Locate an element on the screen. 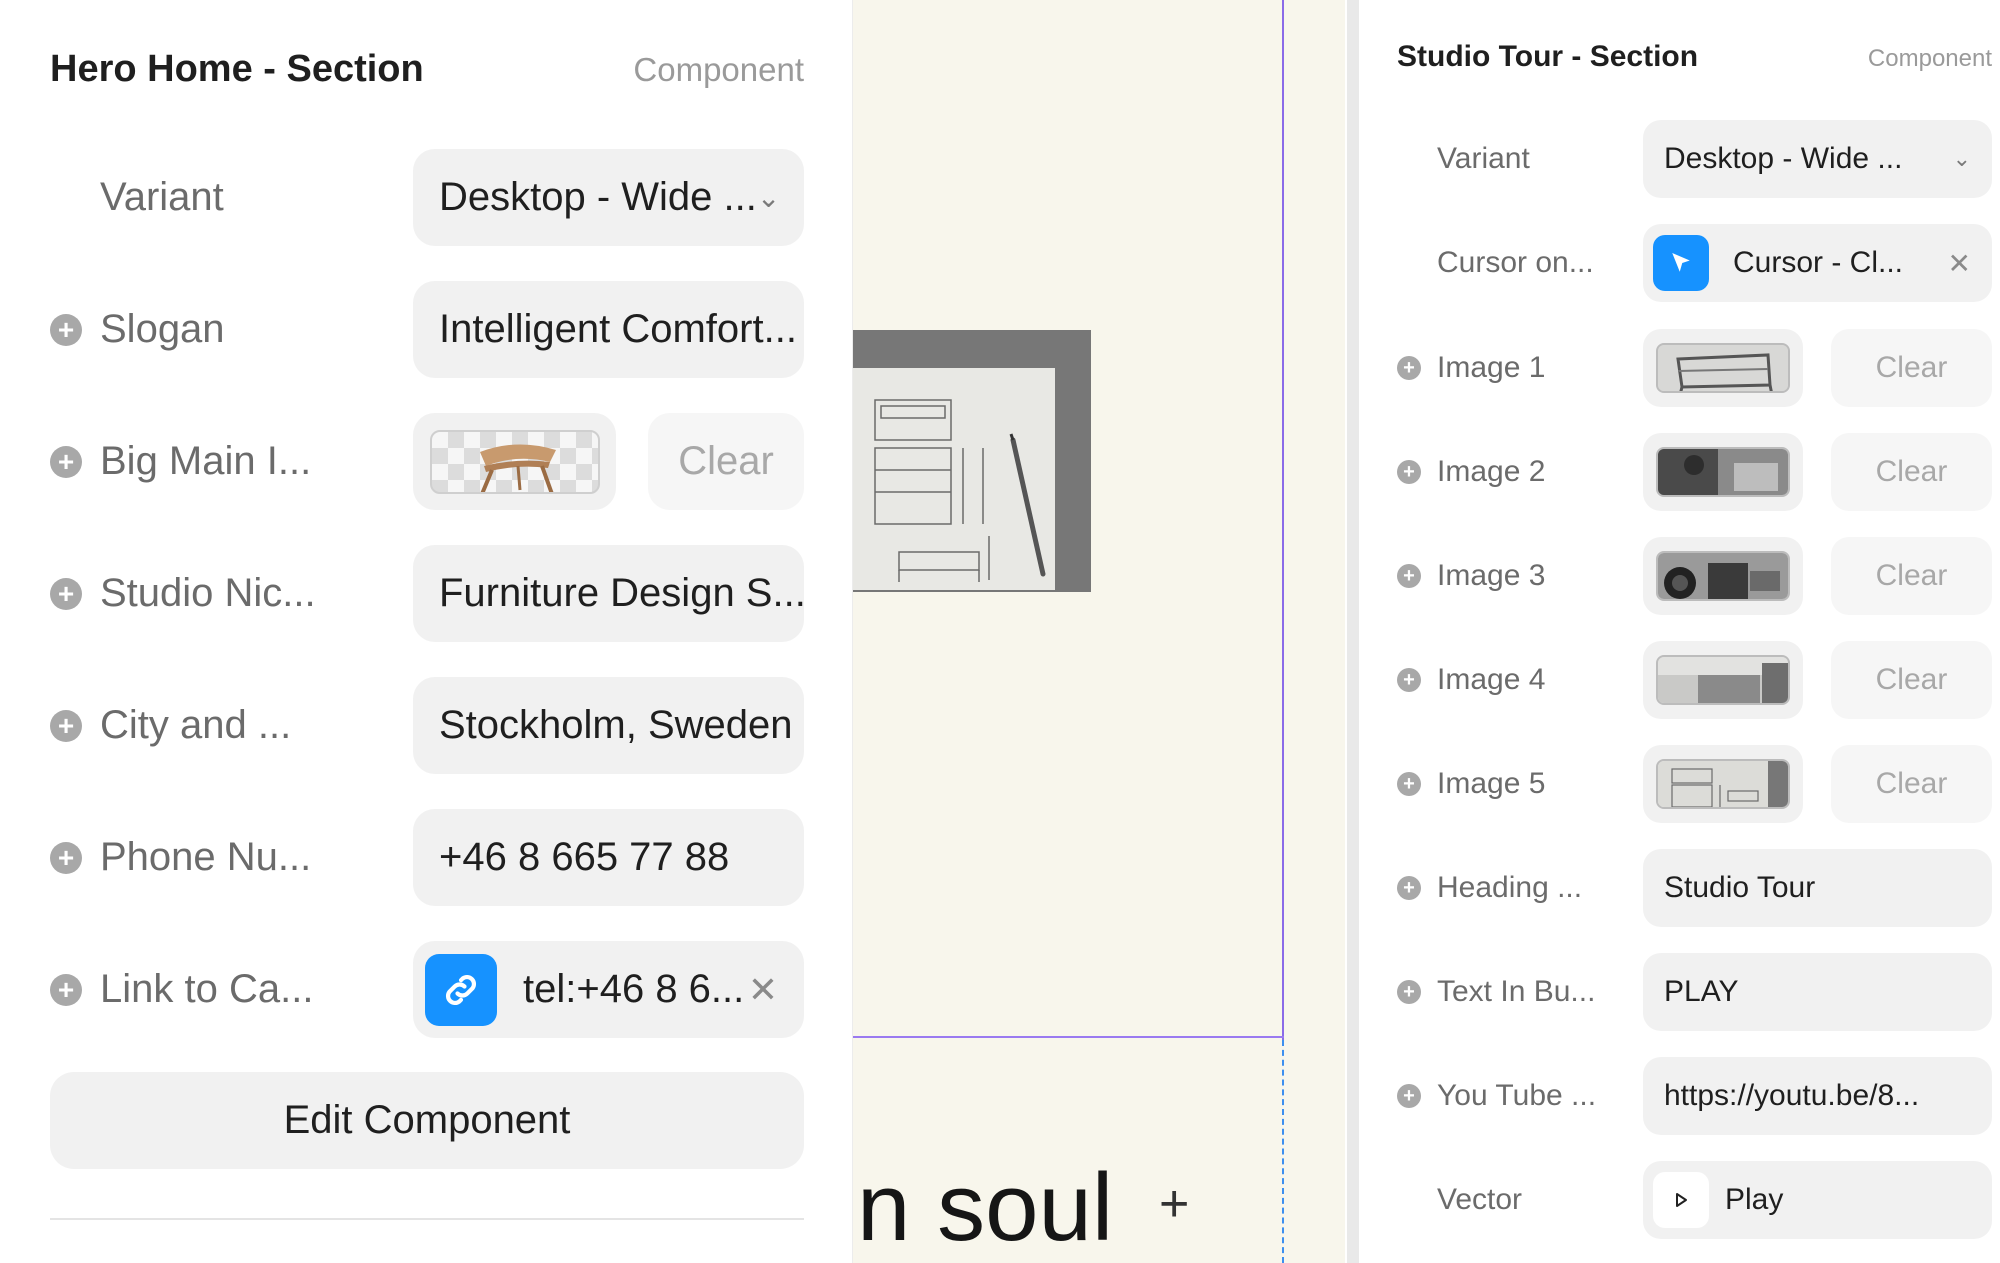 The width and height of the screenshot is (2000, 1263). vector-select: Play is located at coordinates (1817, 1200).